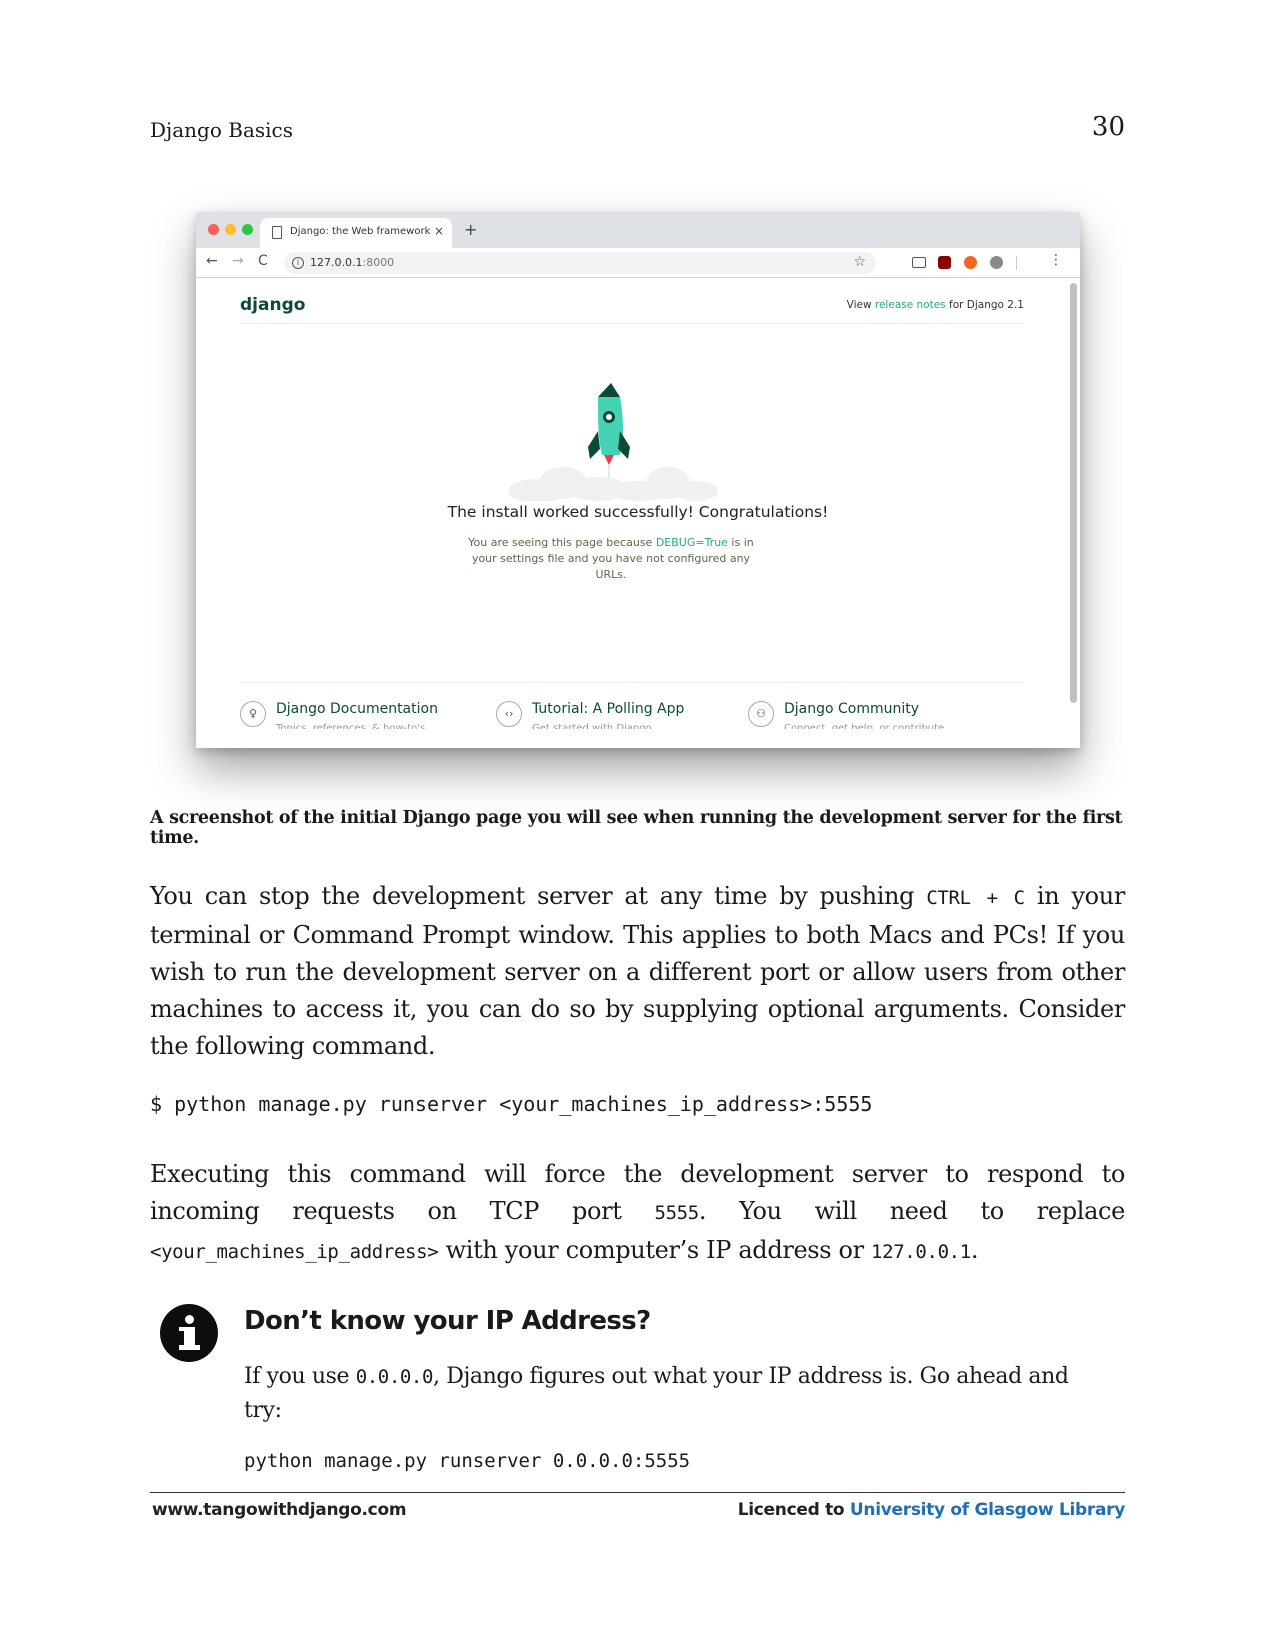  Describe the element at coordinates (592, 726) in the screenshot. I see `tutorial-subtitle: Get started with Django` at that location.